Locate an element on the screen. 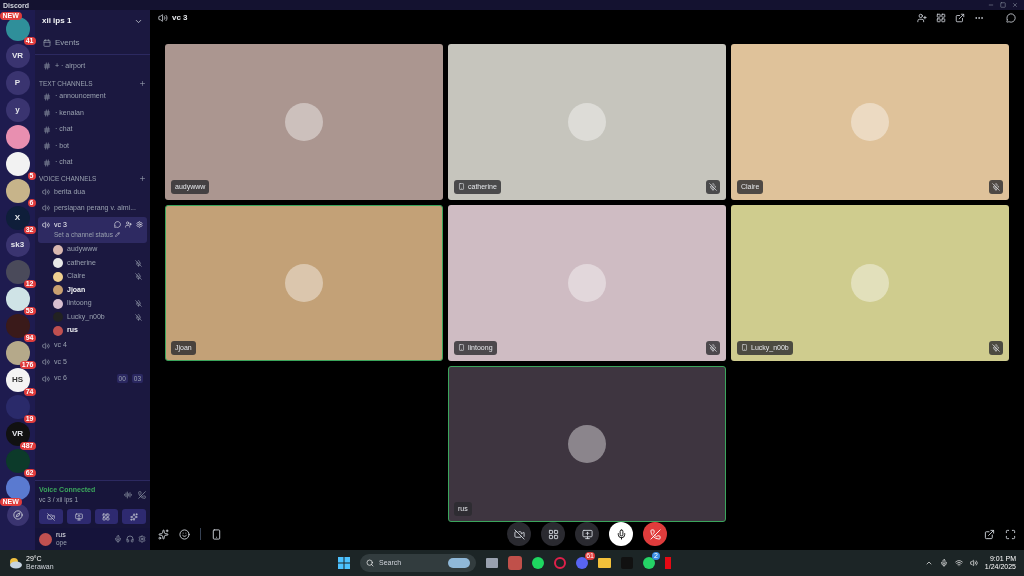  camera-button is located at coordinates (519, 534).